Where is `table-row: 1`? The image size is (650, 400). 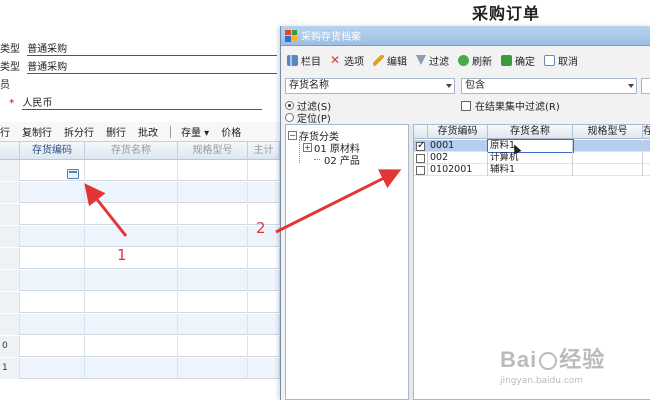 table-row: 1 is located at coordinates (140, 368).